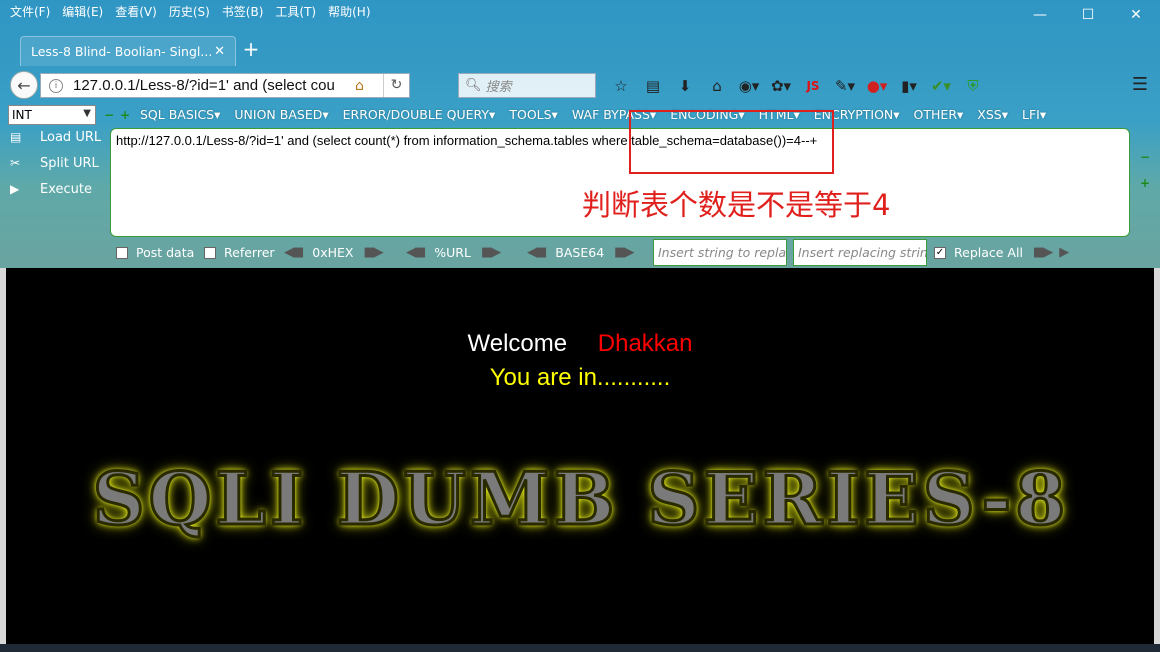 This screenshot has height=652, width=1160. What do you see at coordinates (87, 113) in the screenshot?
I see `chevron-down-icon: ▼` at bounding box center [87, 113].